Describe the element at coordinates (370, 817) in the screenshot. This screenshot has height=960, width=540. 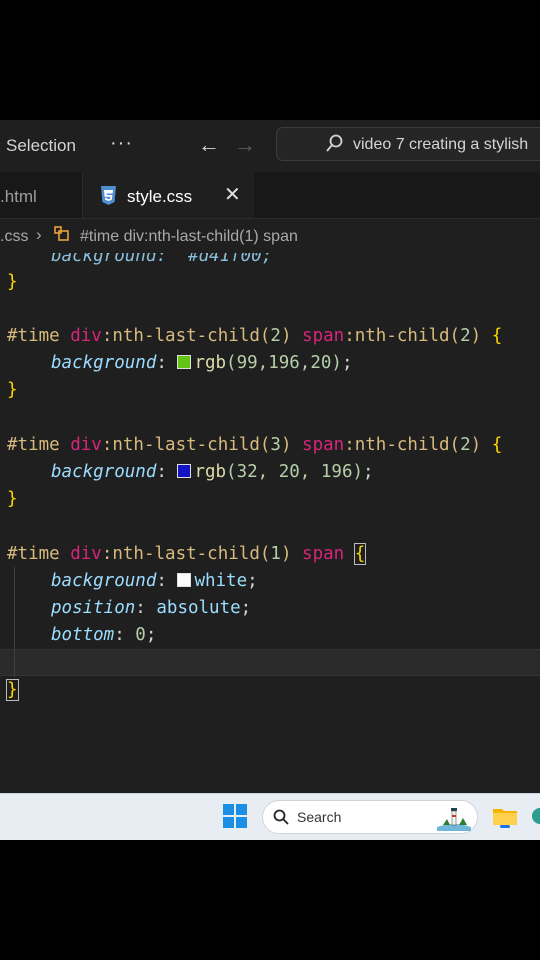
I see `taskbar-search-box: Search` at that location.